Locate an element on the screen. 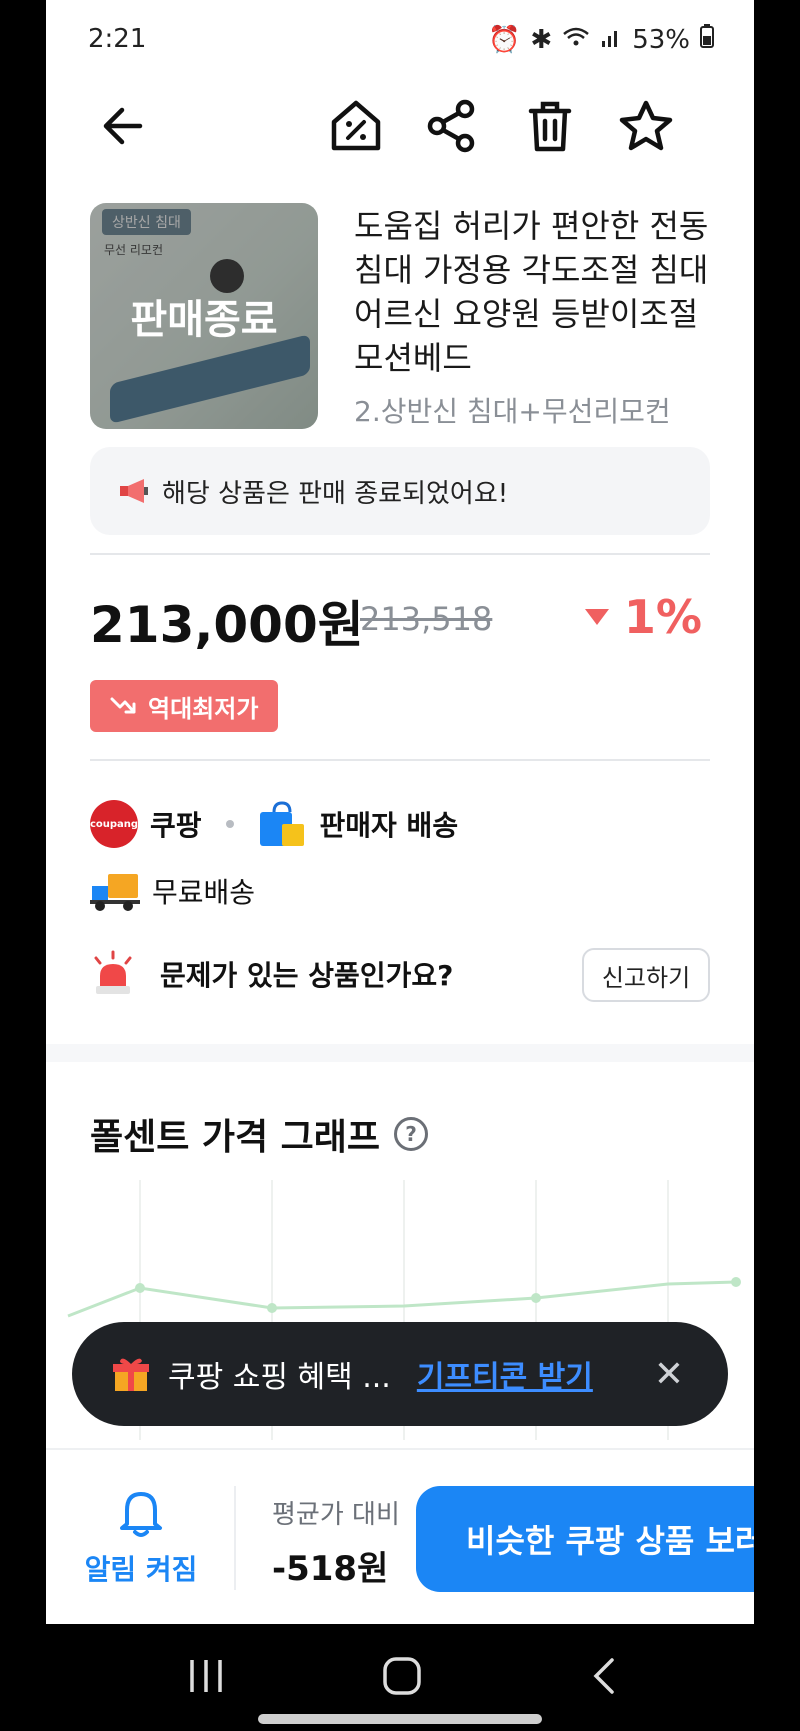  gifticon-link: 기프티콘 받기 is located at coordinates (505, 1374).